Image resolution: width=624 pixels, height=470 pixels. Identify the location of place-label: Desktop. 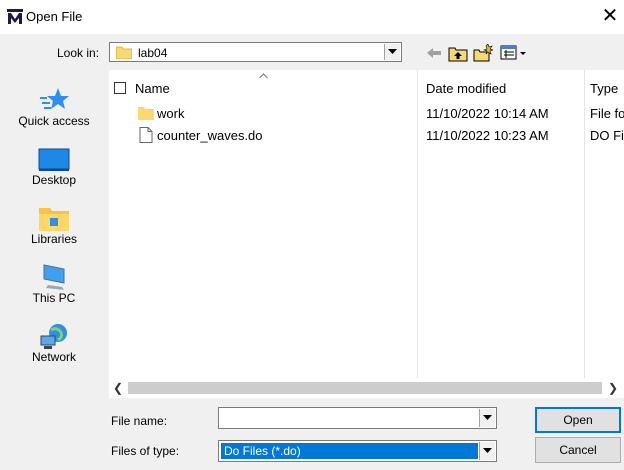
(54, 180).